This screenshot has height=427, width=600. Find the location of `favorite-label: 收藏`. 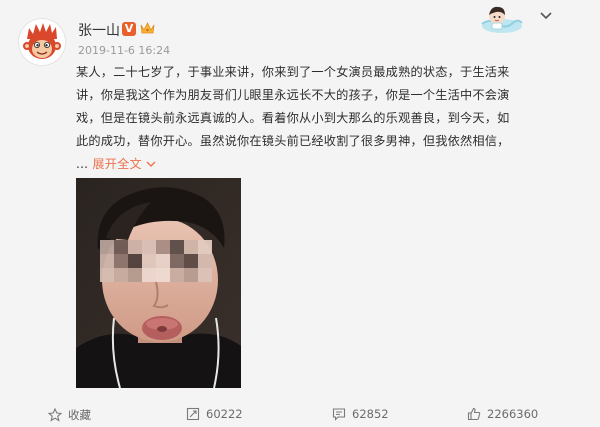

favorite-label: 收藏 is located at coordinates (79, 415).